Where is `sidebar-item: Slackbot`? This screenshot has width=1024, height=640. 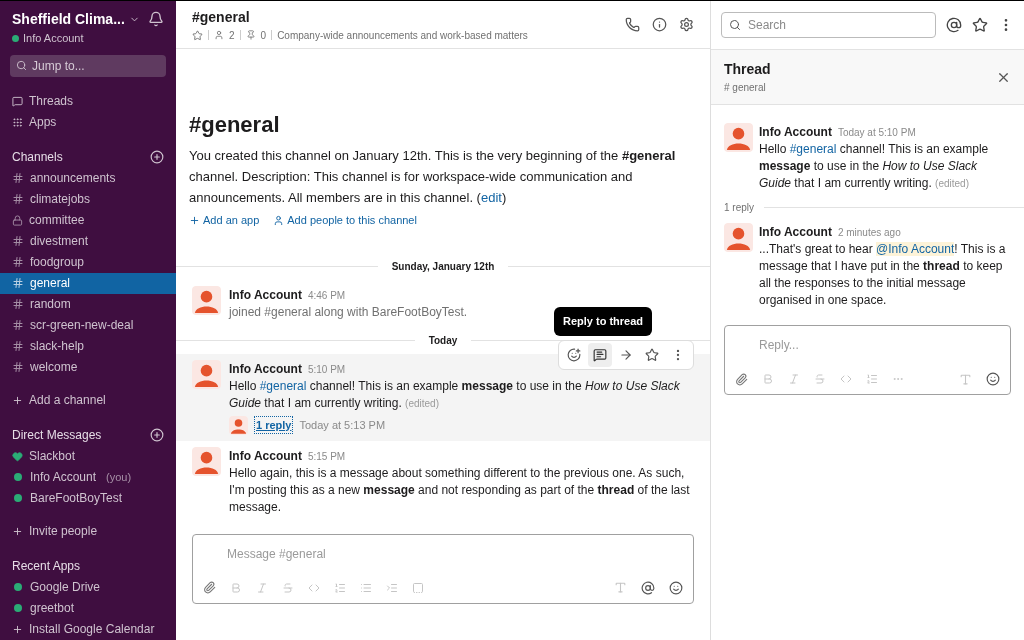 sidebar-item: Slackbot is located at coordinates (88, 456).